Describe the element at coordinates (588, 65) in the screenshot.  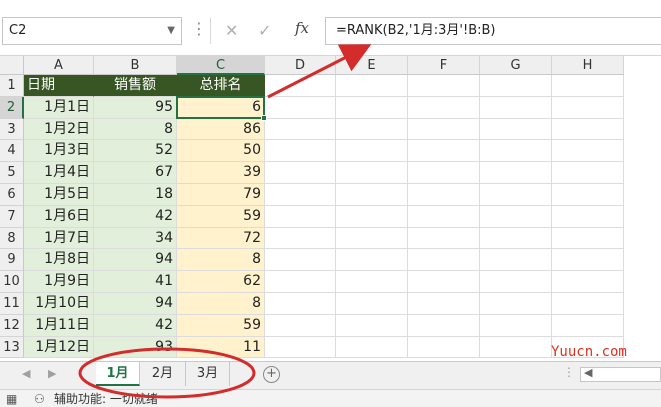
I see `column-header-h: H` at that location.